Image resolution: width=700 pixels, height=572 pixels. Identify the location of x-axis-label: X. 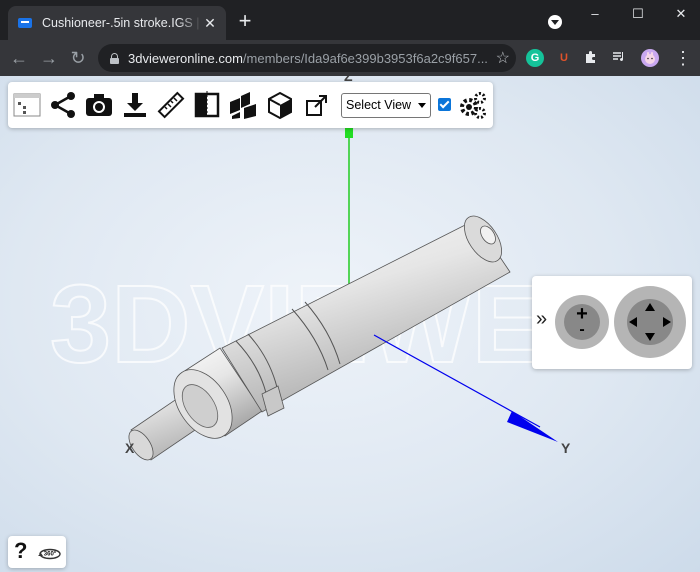
(130, 448).